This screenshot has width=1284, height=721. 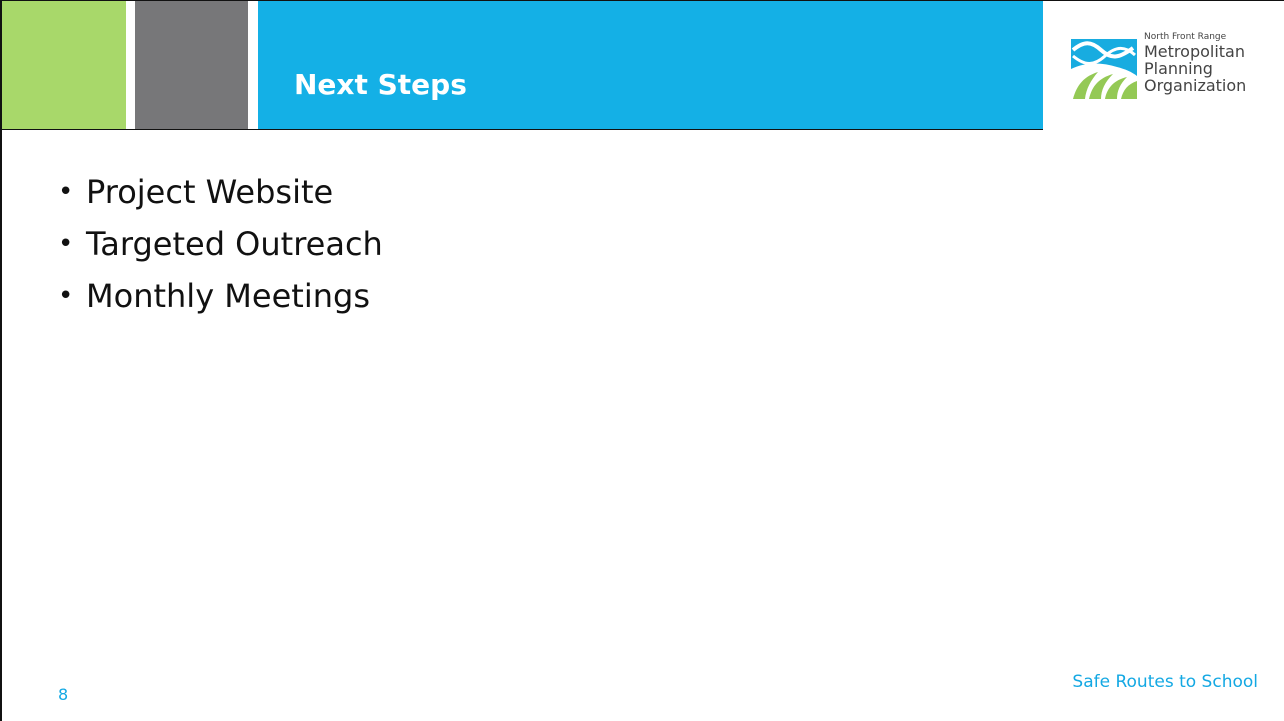 What do you see at coordinates (234, 244) in the screenshot?
I see `bullet-text: Targeted Outreach` at bounding box center [234, 244].